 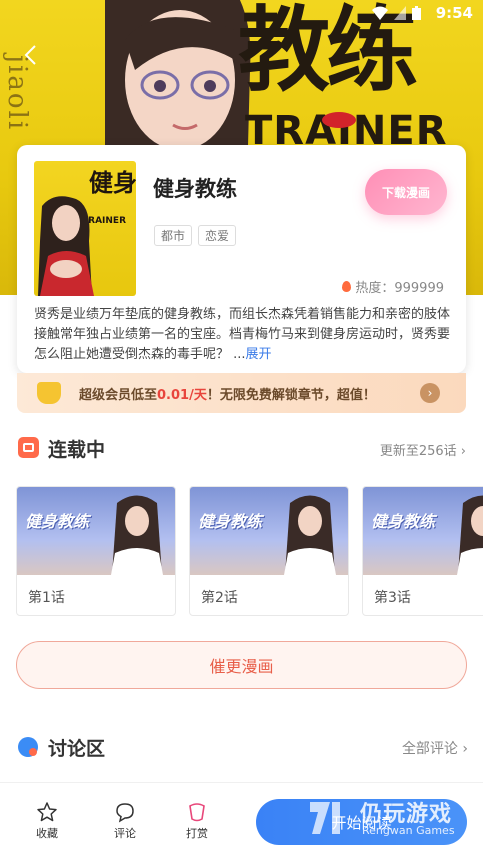 I want to click on episode-card-1: 健身教练 第1话, so click(x=96, y=551).